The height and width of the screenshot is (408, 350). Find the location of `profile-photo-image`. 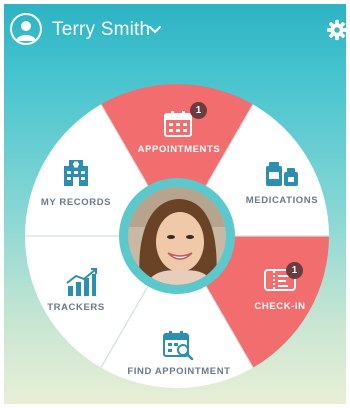

profile-photo-image is located at coordinates (177, 236).